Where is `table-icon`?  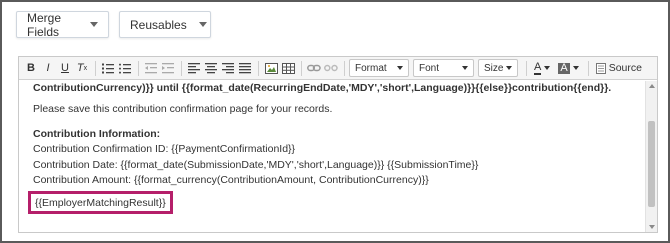 table-icon is located at coordinates (288, 68).